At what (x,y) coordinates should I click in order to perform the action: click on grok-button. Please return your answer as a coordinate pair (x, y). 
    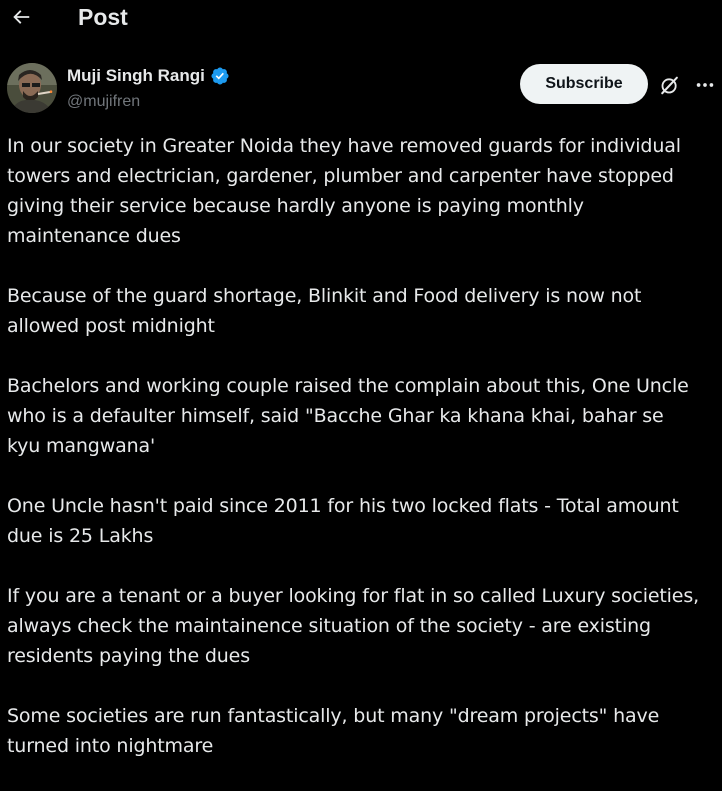
    Looking at the image, I should click on (670, 85).